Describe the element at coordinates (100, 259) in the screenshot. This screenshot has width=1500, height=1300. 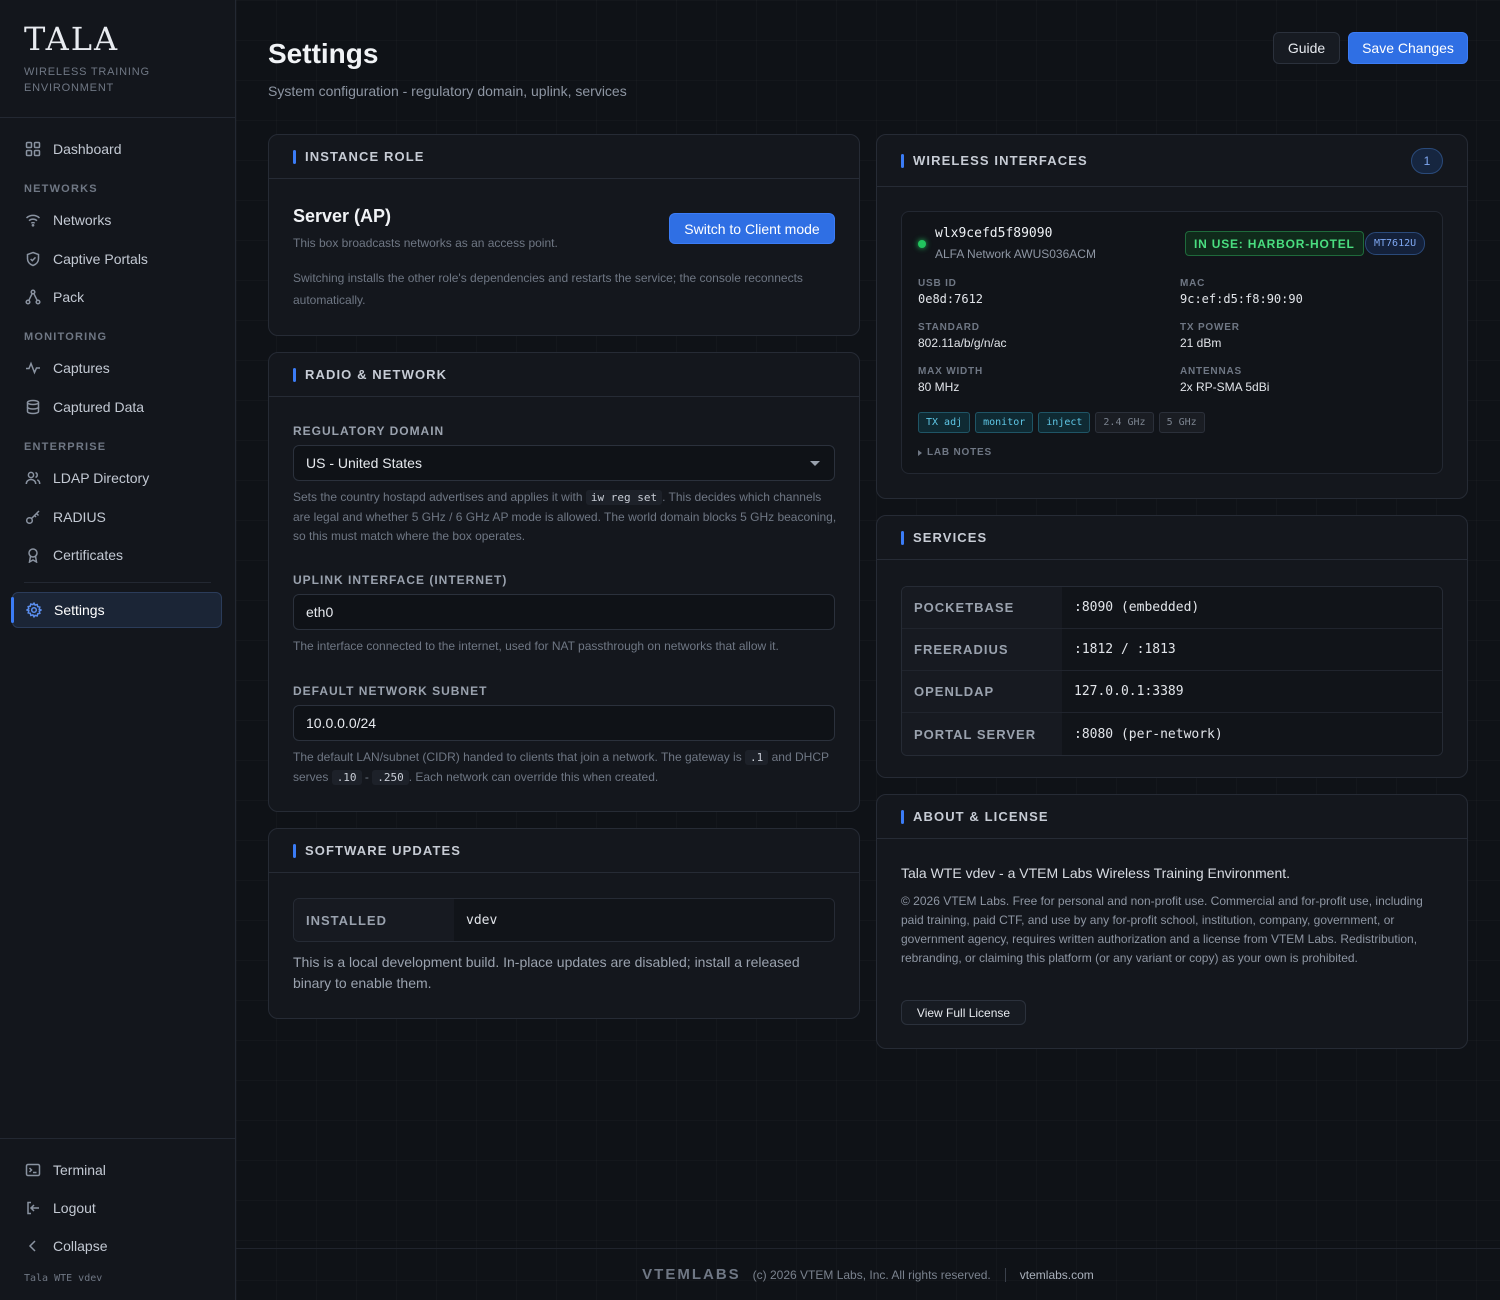
I see `sidebar-item-label: Captive Portals` at that location.